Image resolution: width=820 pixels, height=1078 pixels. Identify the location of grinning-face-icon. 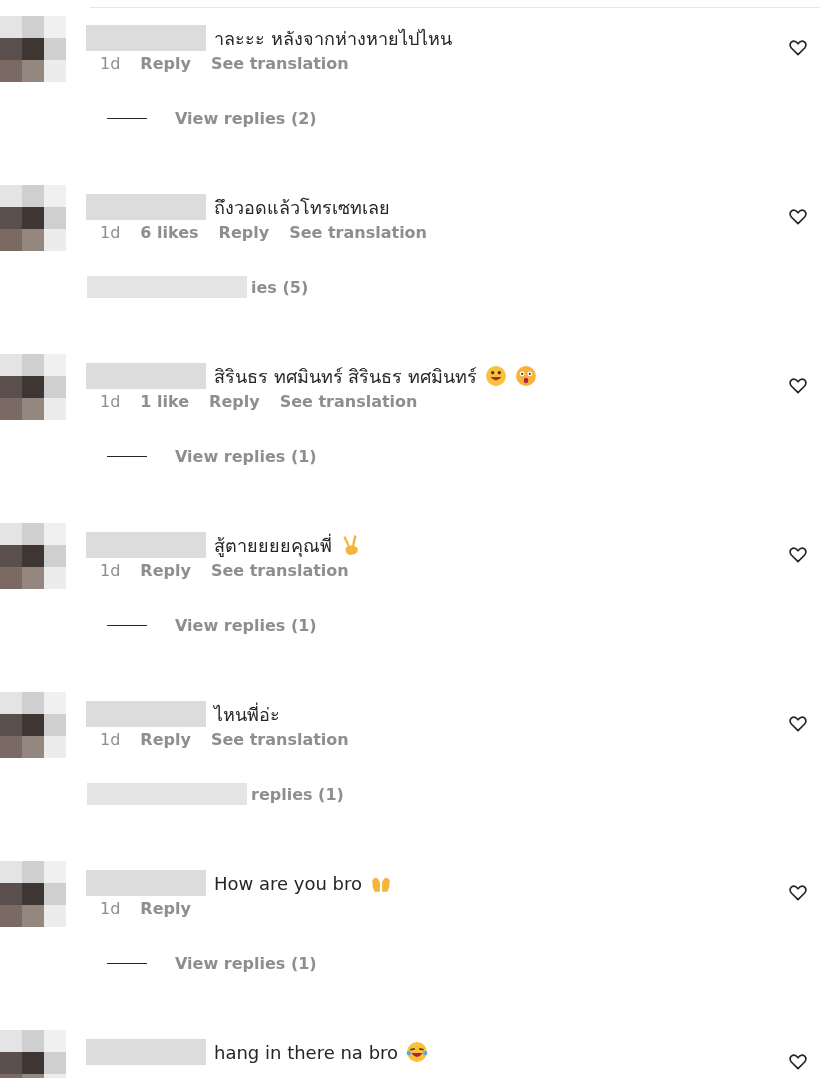
(496, 376).